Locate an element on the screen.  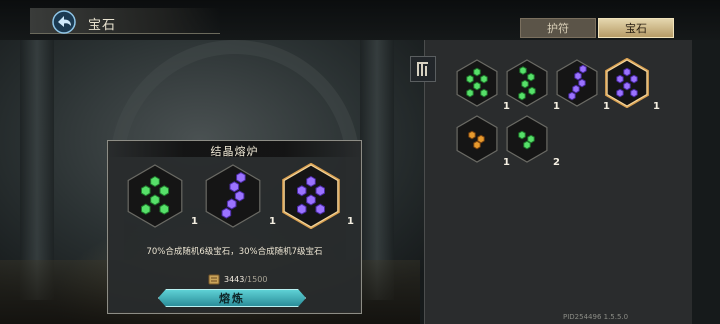
top-bar: 宝石 护符 宝石 is located at coordinates (360, 20).